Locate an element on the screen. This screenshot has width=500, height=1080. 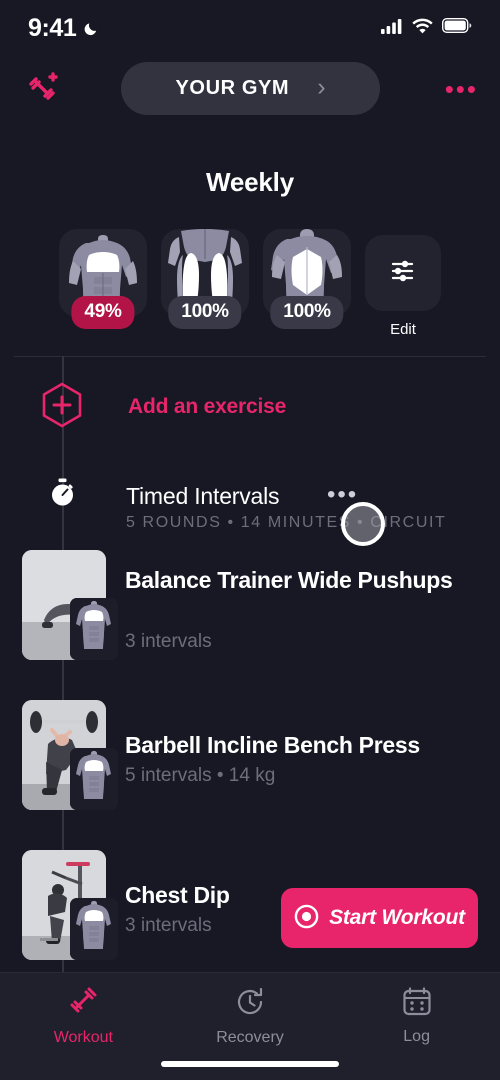
tab-log: Log is located at coordinates (417, 1016).